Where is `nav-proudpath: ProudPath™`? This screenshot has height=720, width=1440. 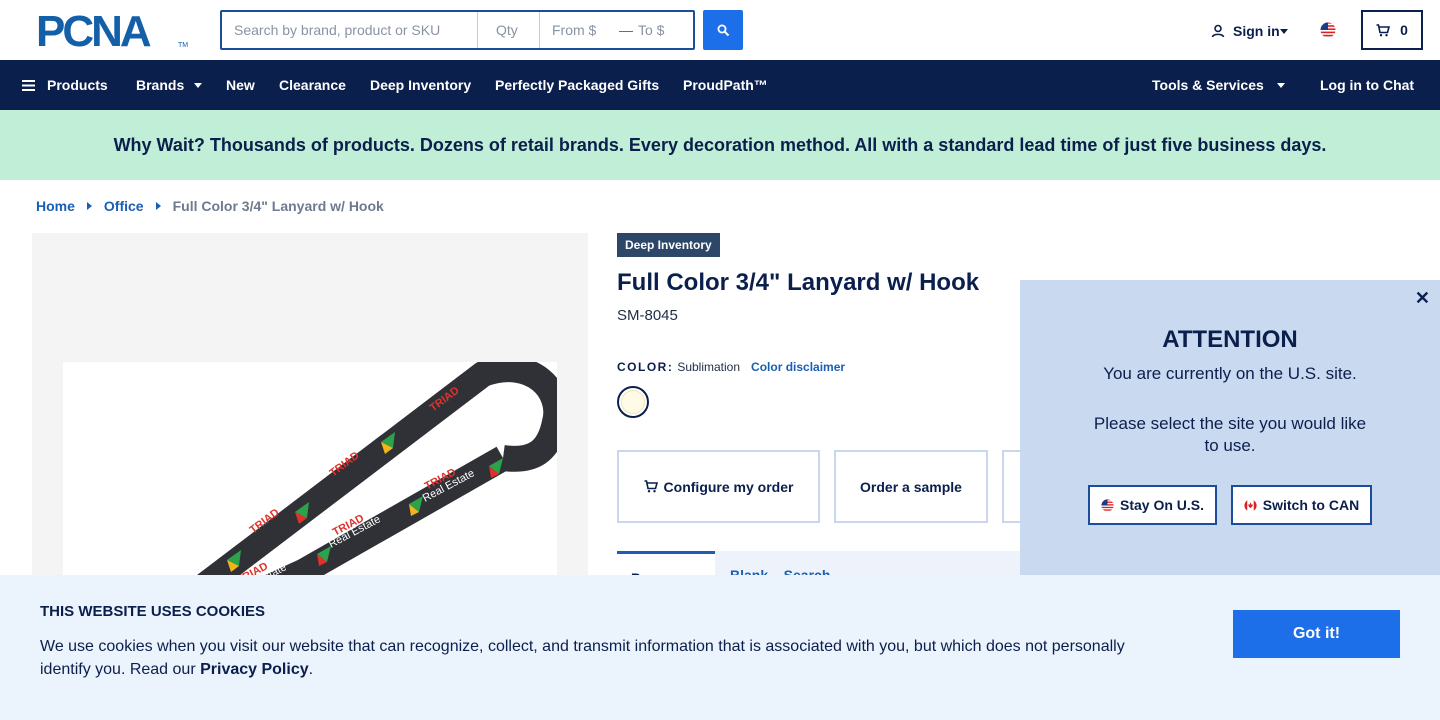
nav-proudpath: ProudPath™ is located at coordinates (725, 85).